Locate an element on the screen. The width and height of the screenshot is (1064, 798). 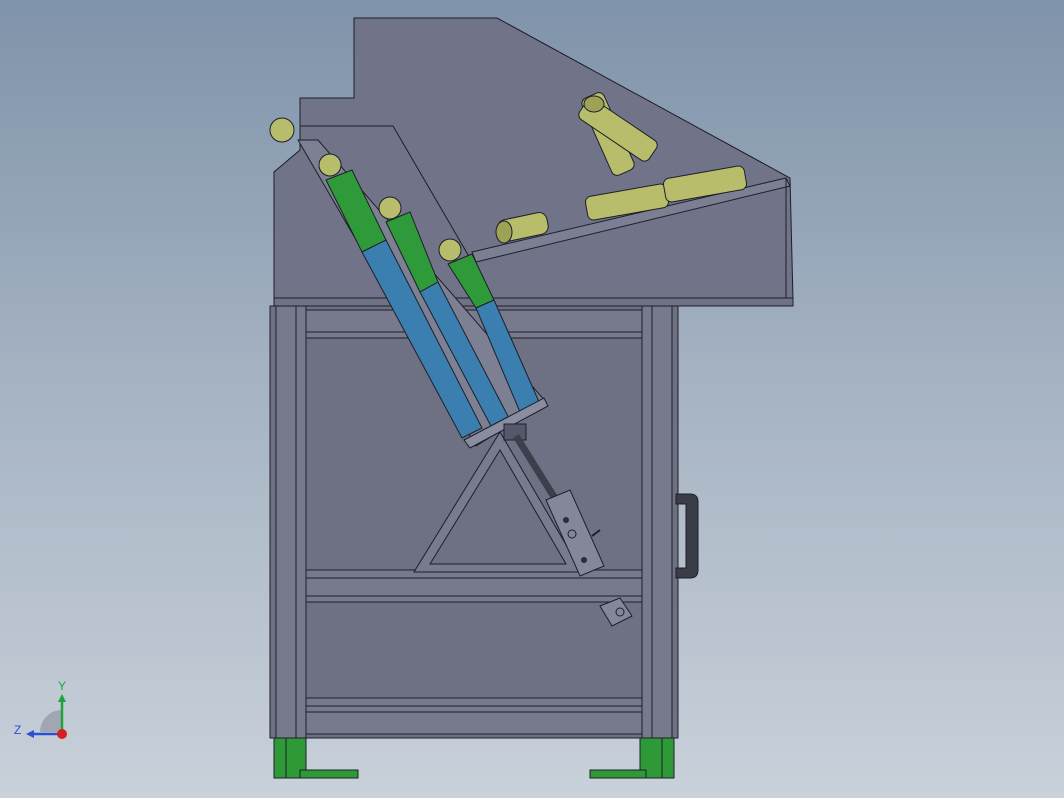
middle-rail is located at coordinates (474, 586).